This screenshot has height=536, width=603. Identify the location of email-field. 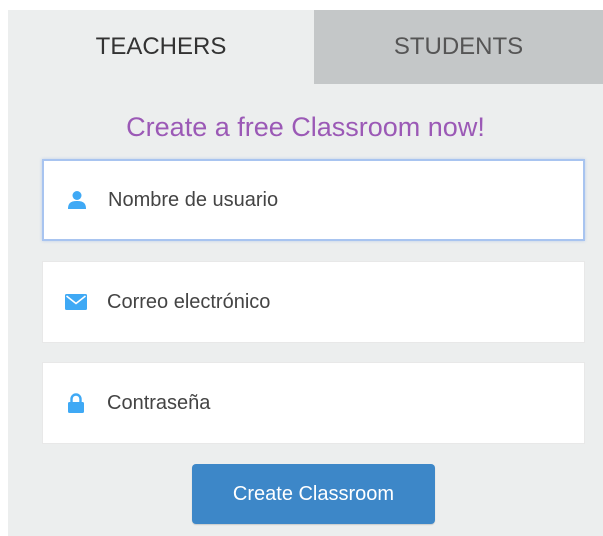
(313, 302).